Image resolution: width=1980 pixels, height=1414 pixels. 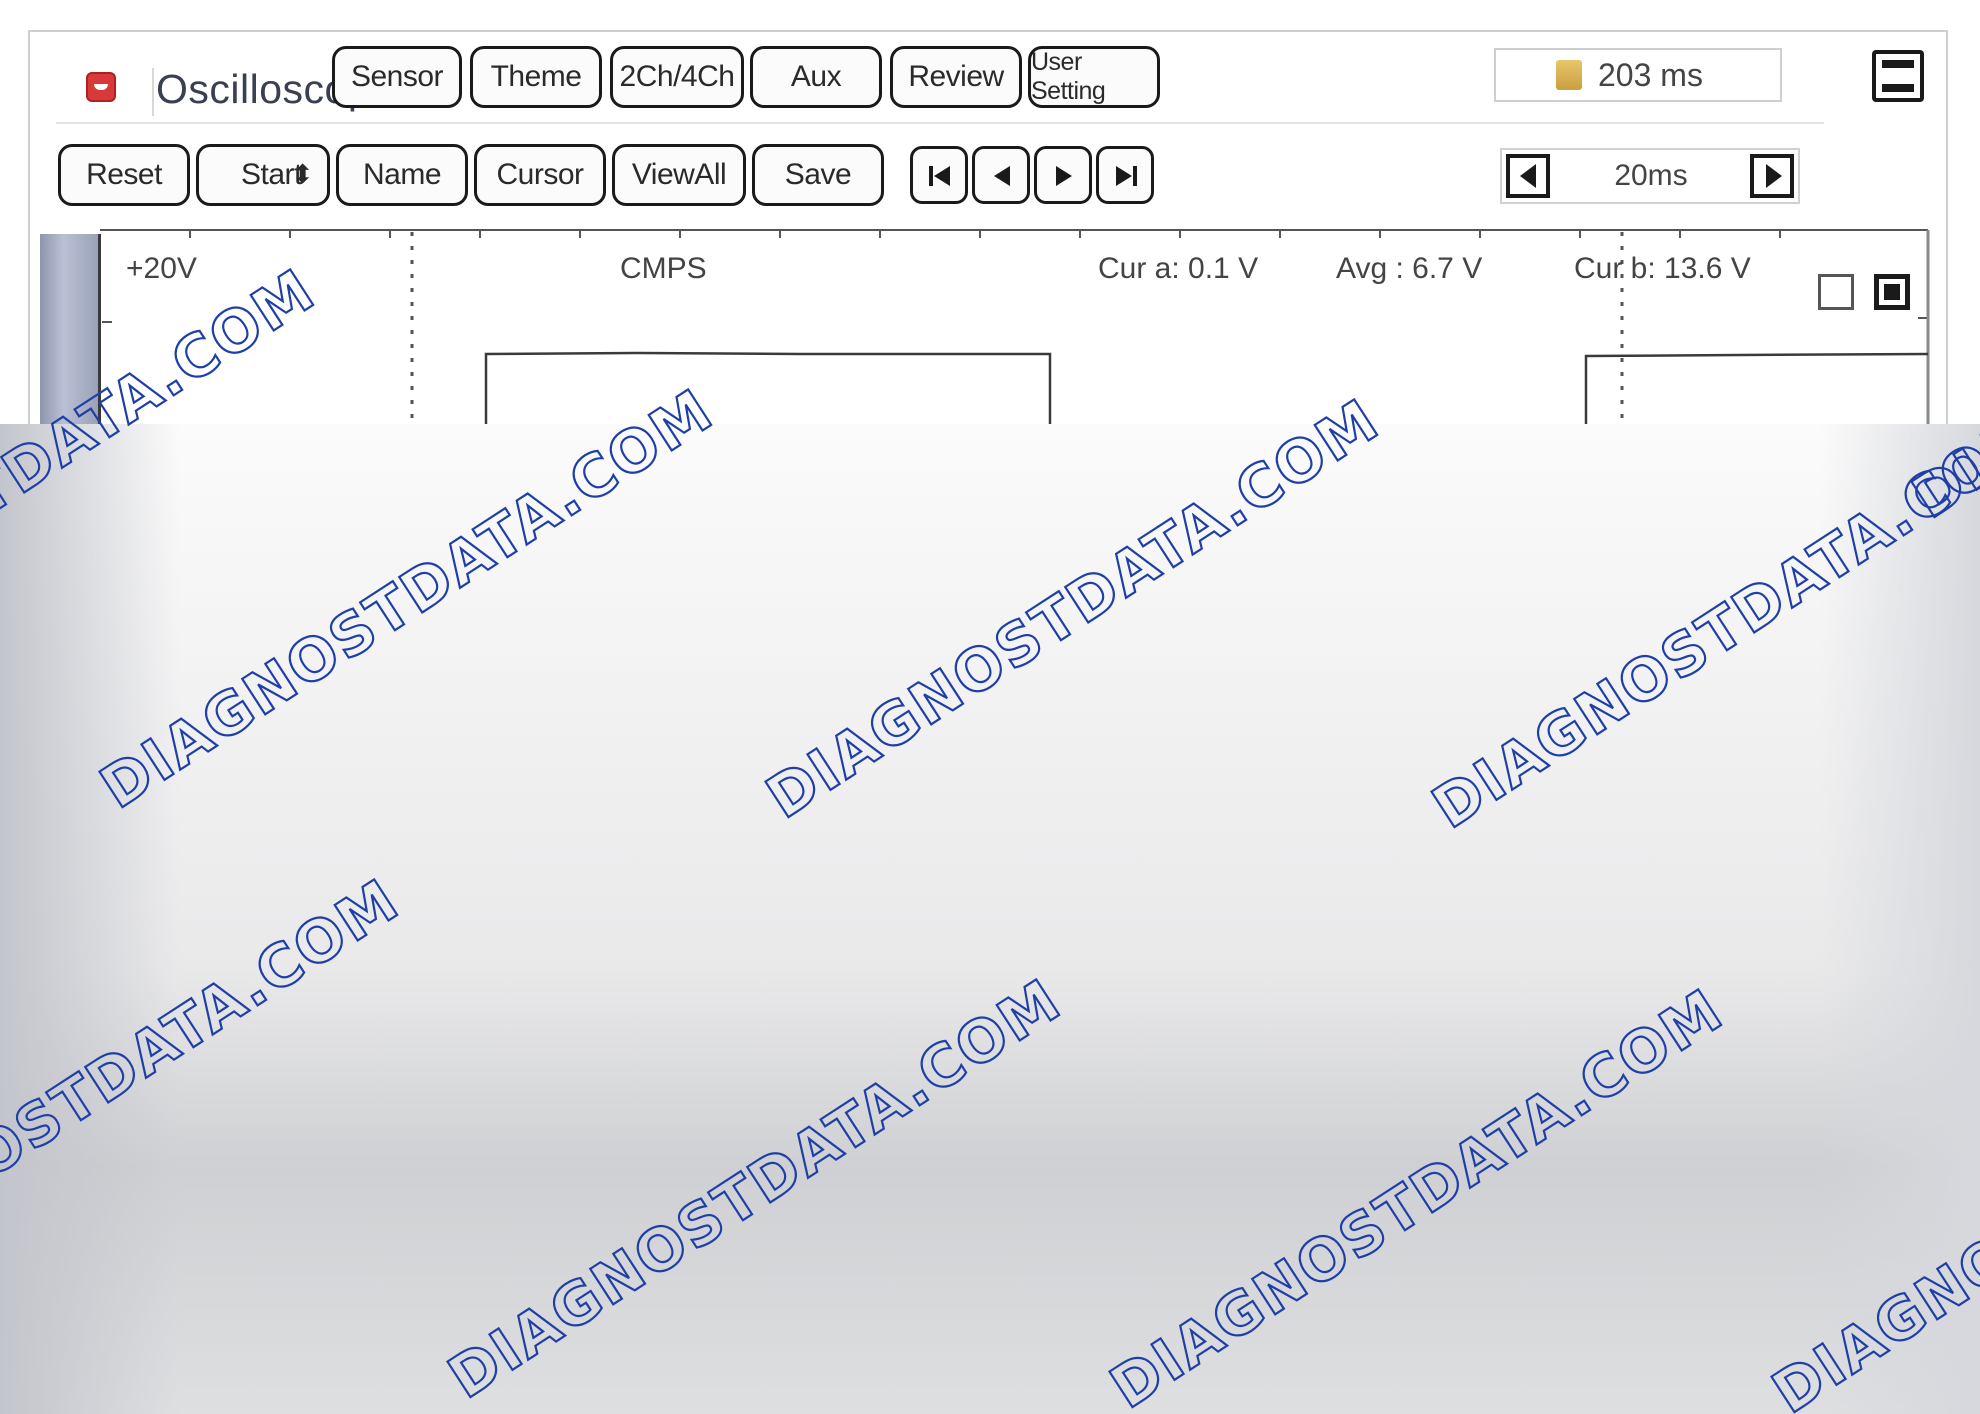 I want to click on cursor-a-readout: Cur a: 0.1 V, so click(x=1178, y=268).